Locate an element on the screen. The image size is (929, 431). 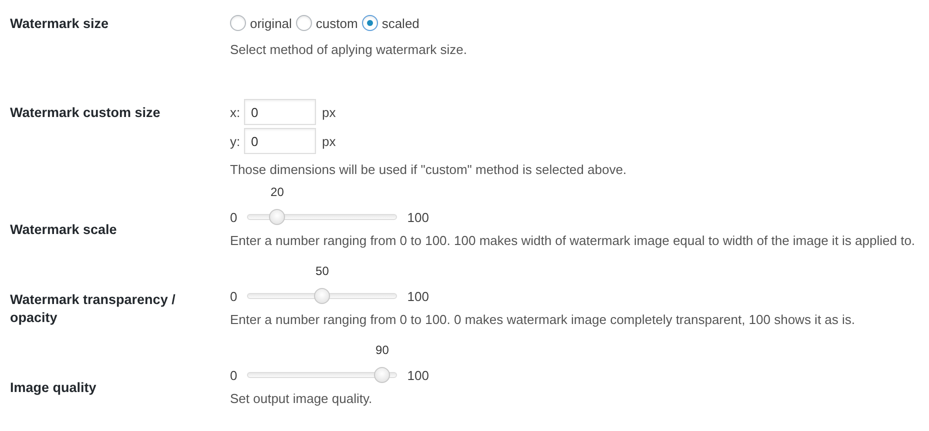
setting-label: Watermark transparency / opacity is located at coordinates (93, 308).